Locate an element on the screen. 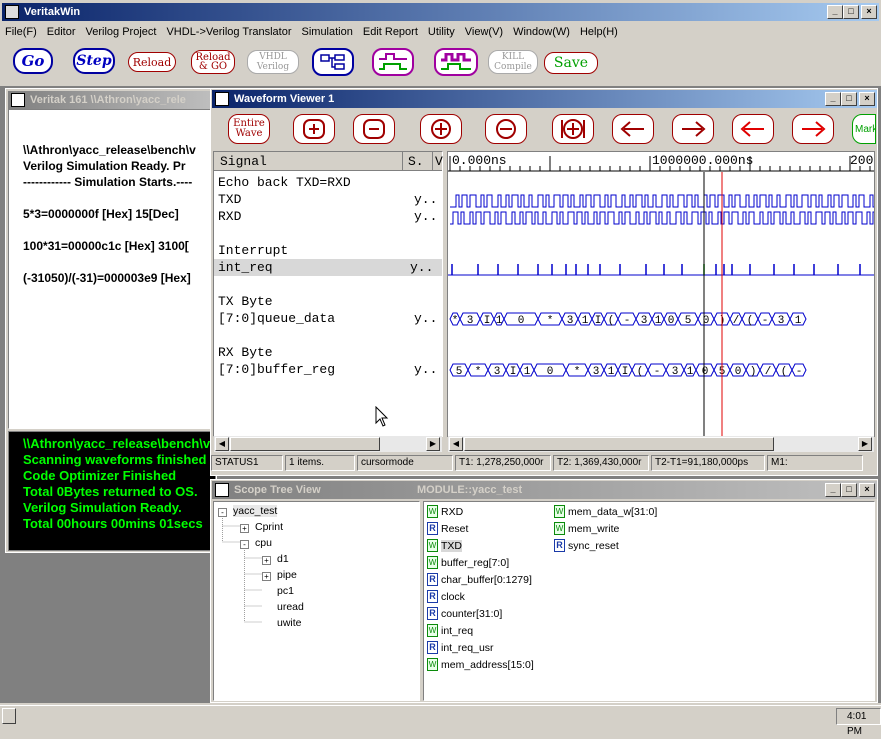  signal-hscroll: ◀ ▶ is located at coordinates (328, 444).